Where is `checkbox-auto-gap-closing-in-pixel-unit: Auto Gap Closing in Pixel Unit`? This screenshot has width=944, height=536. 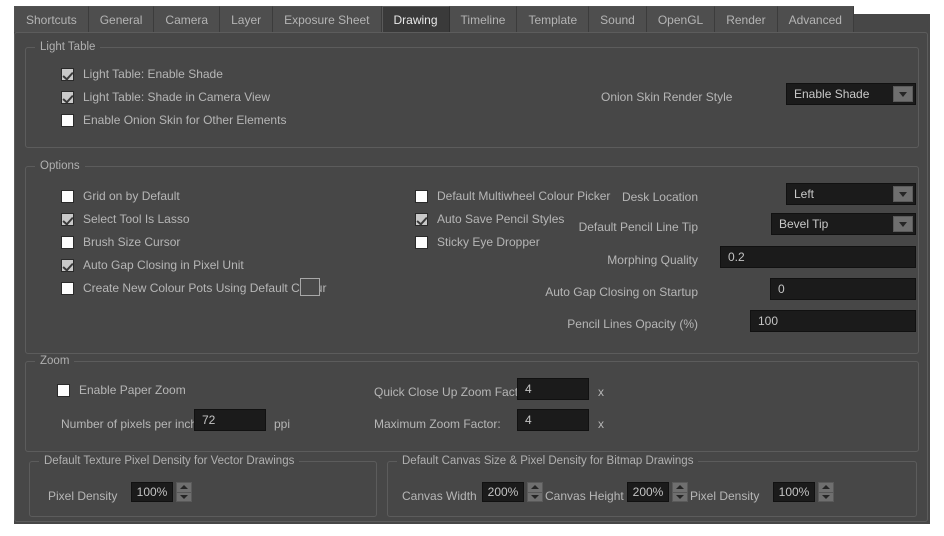
checkbox-auto-gap-closing-in-pixel-unit: Auto Gap Closing in Pixel Unit is located at coordinates (152, 265).